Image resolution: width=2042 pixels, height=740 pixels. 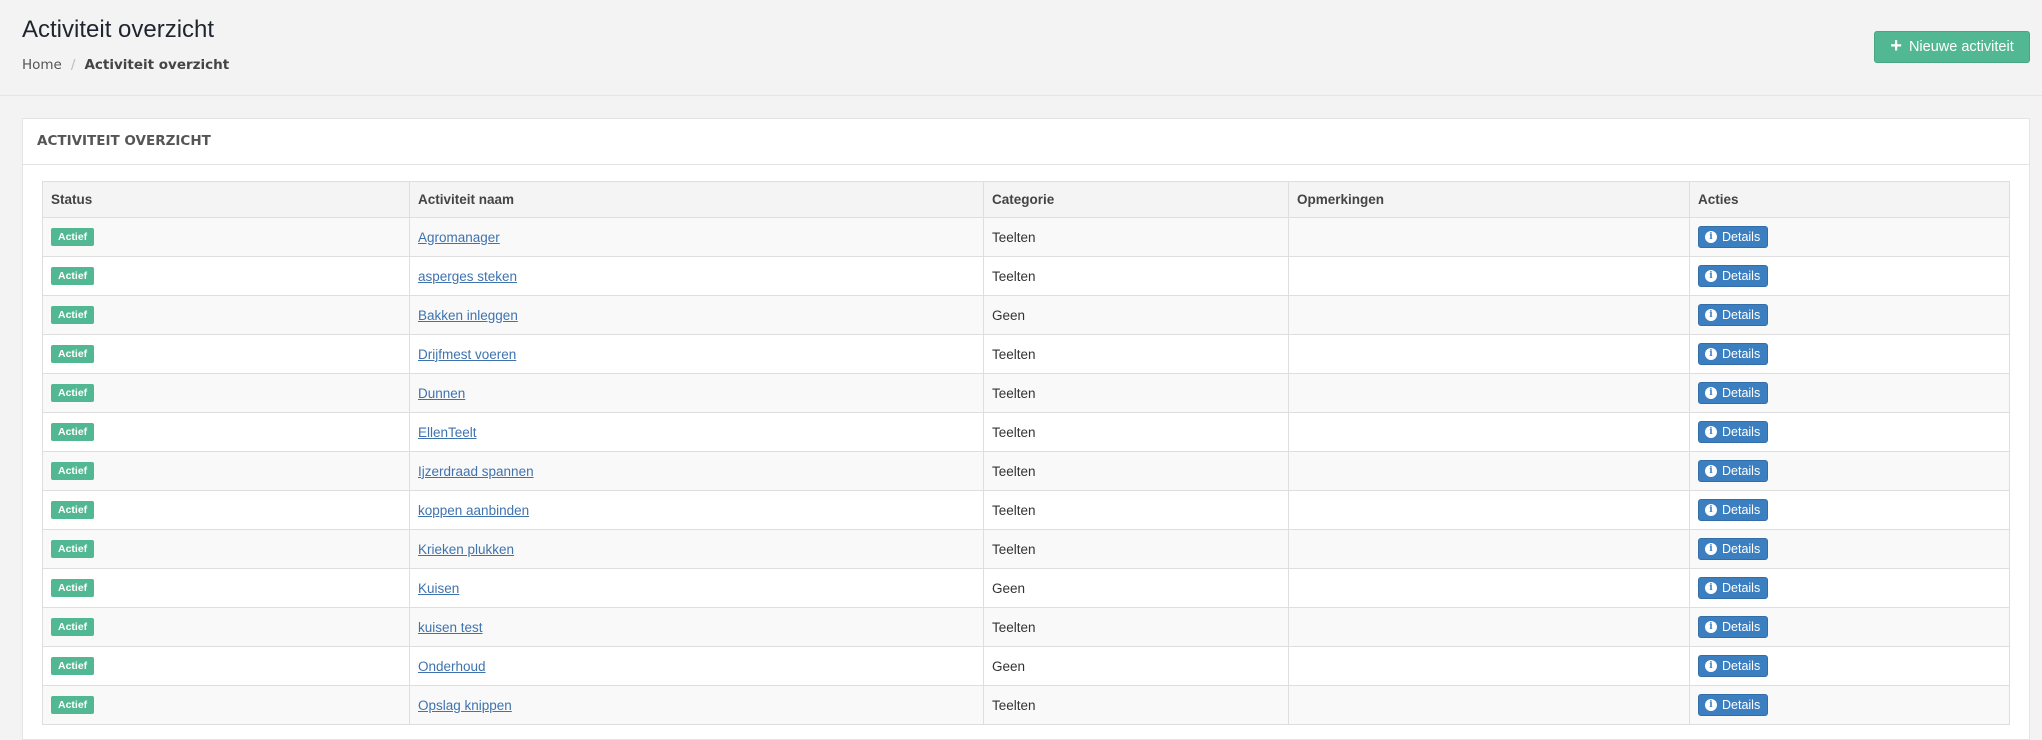 I want to click on new-activity-button: + Nieuwe activiteit, so click(x=1952, y=47).